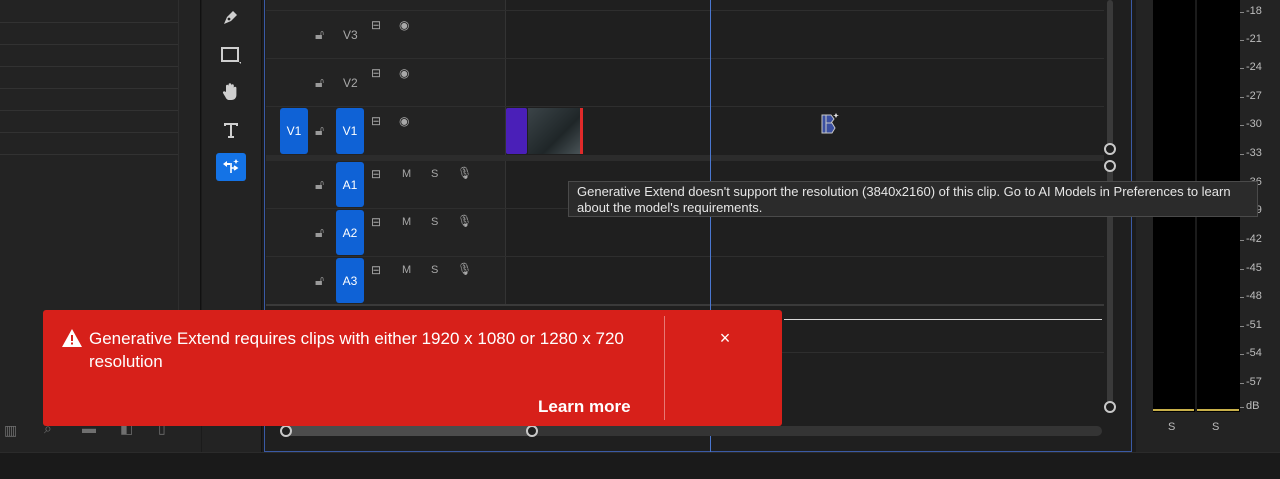 Image resolution: width=1280 pixels, height=479 pixels. What do you see at coordinates (1254, 67) in the screenshot?
I see `db-label: -24` at bounding box center [1254, 67].